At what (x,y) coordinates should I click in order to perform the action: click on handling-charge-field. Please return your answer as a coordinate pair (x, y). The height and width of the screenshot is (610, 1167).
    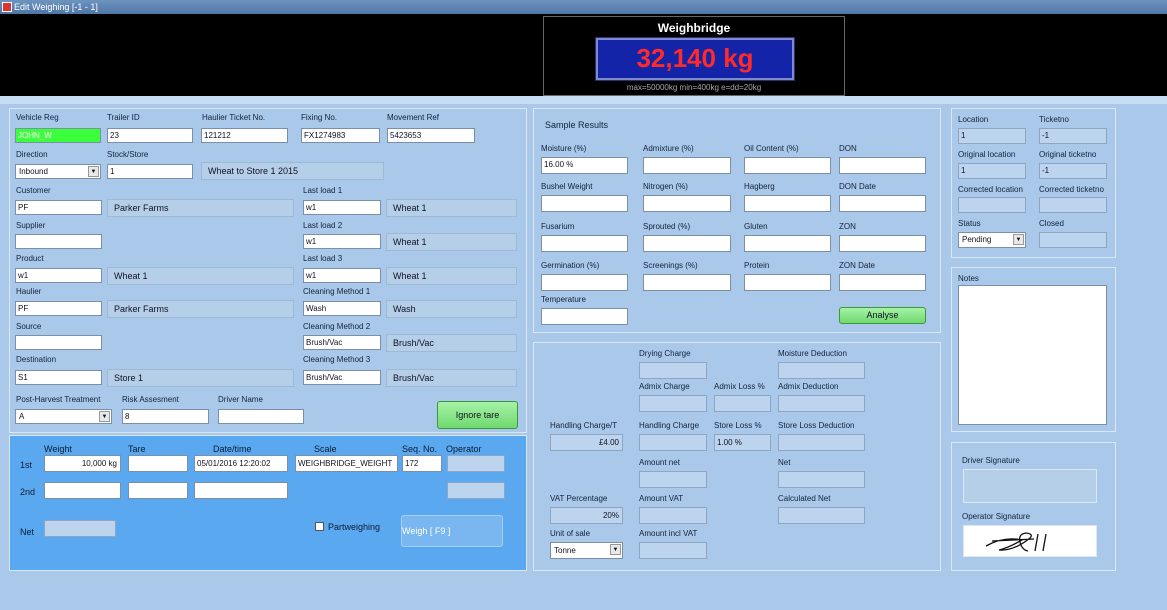
    Looking at the image, I should click on (673, 442).